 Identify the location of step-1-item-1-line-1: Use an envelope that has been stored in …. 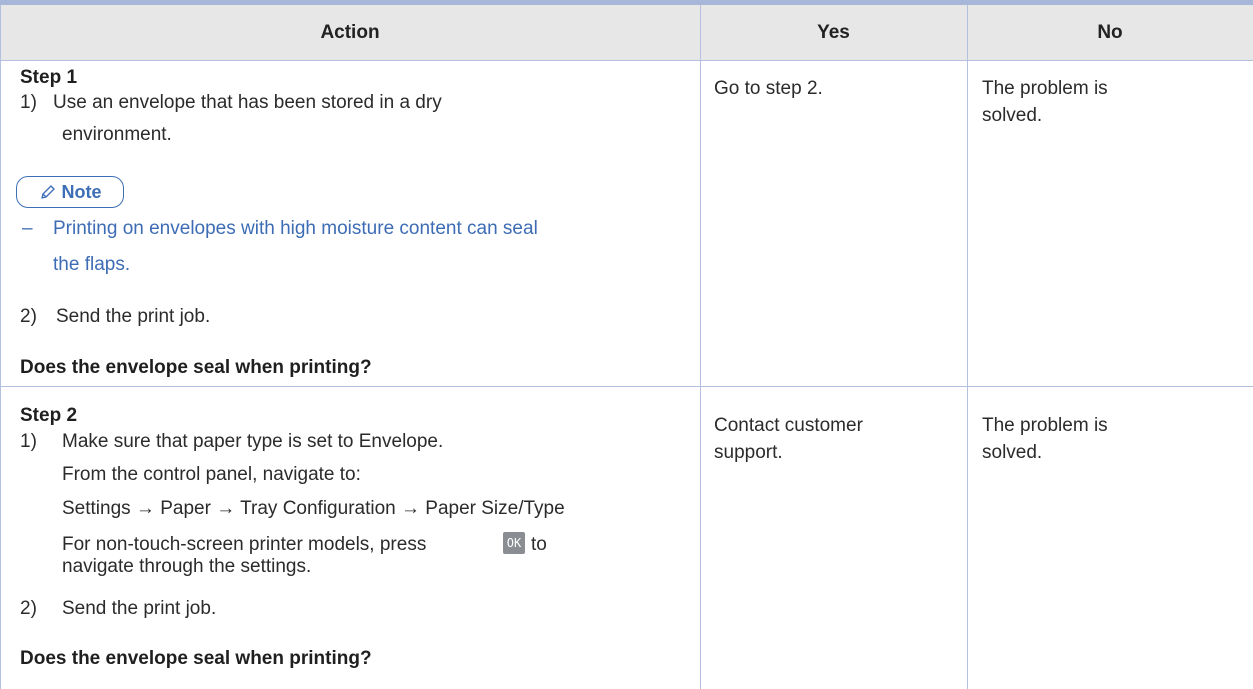
(247, 102).